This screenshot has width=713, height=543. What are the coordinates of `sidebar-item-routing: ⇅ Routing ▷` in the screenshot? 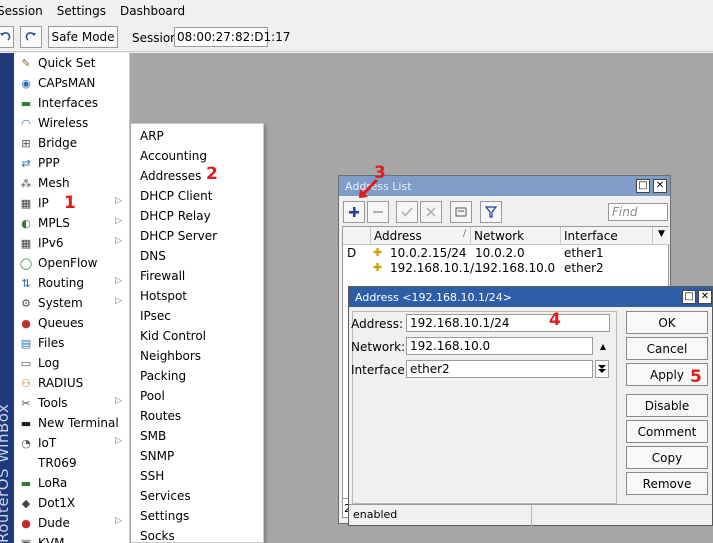 It's located at (72, 283).